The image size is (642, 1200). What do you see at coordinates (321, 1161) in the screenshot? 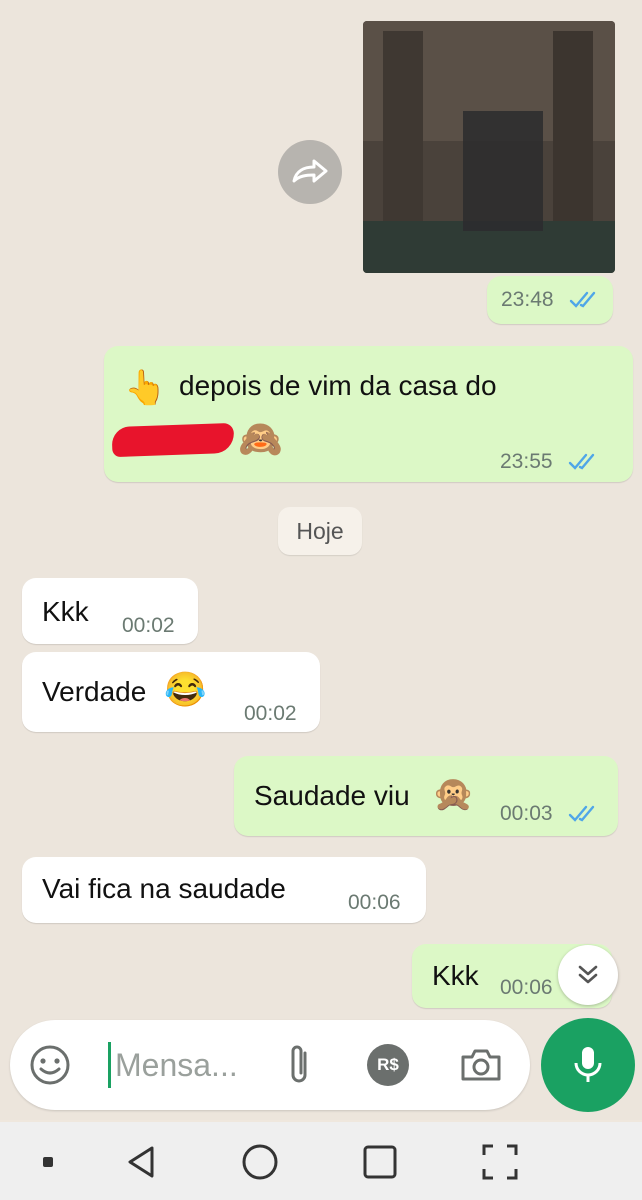
I see `system-navigation-bar` at bounding box center [321, 1161].